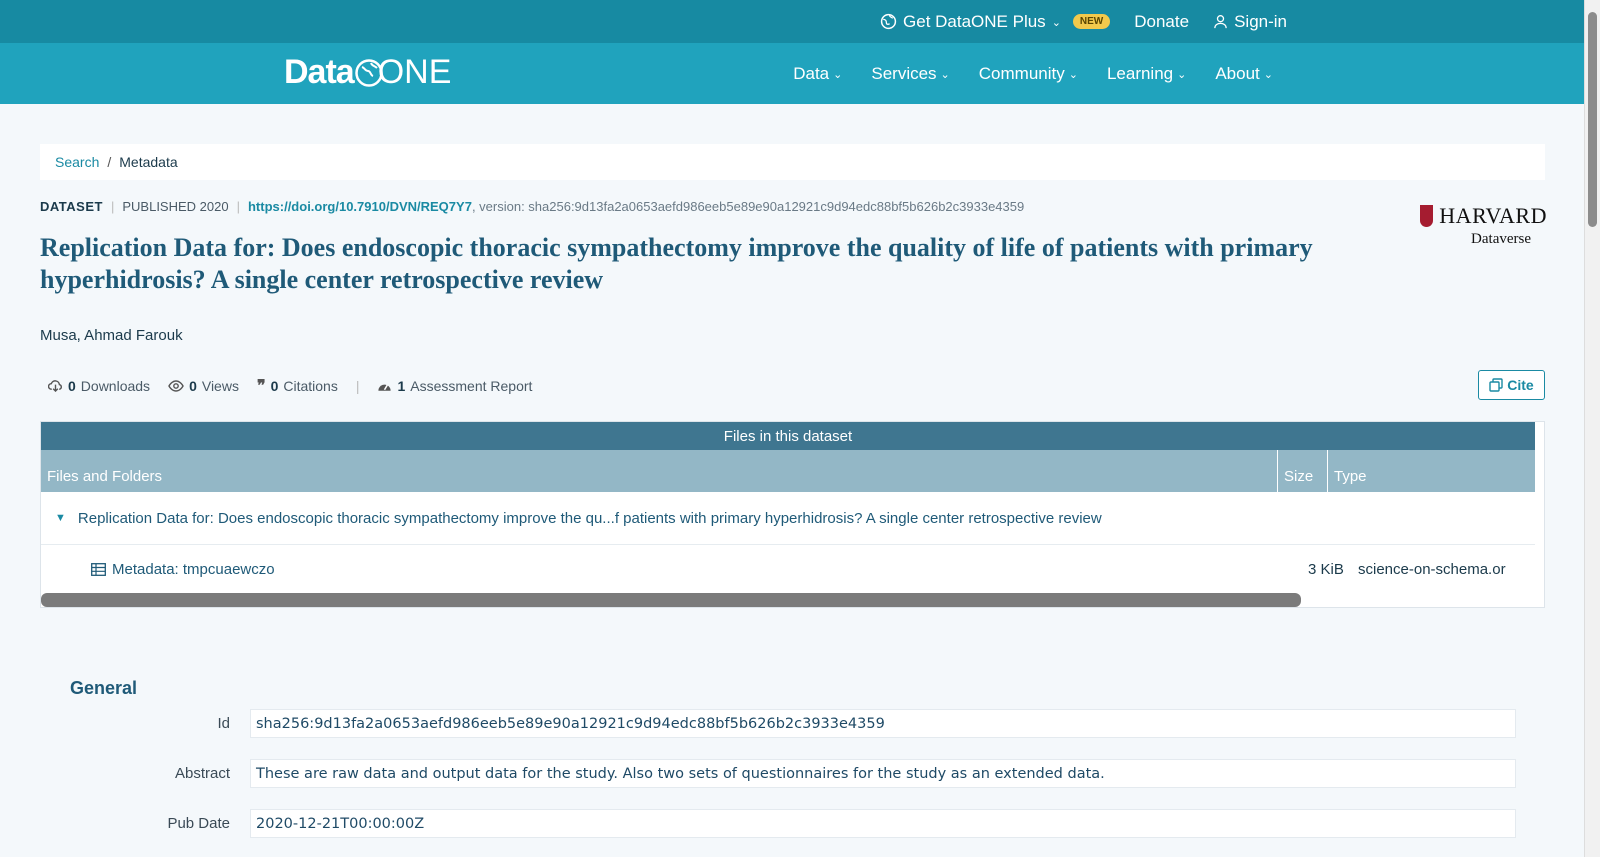 This screenshot has width=1600, height=857. I want to click on get-dataone-plus-label: Get DataONE Plus, so click(974, 21).